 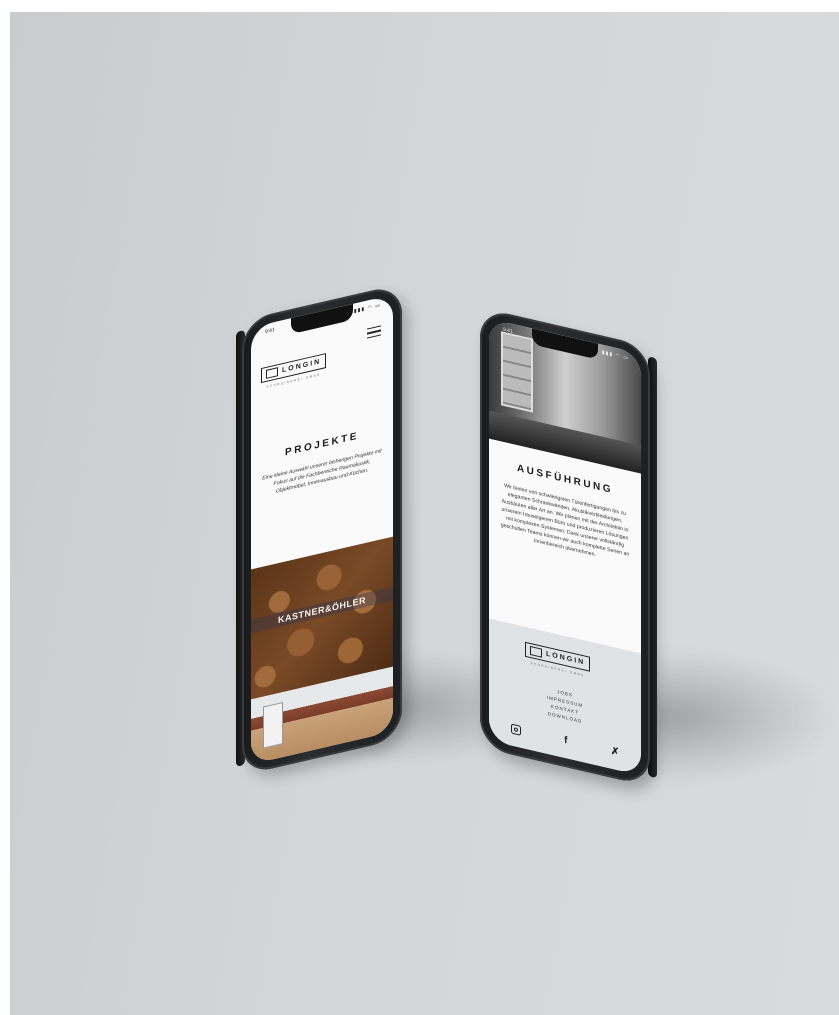 What do you see at coordinates (367, 308) in the screenshot?
I see `status-icons: ▮▮▮ ◠ ▭` at bounding box center [367, 308].